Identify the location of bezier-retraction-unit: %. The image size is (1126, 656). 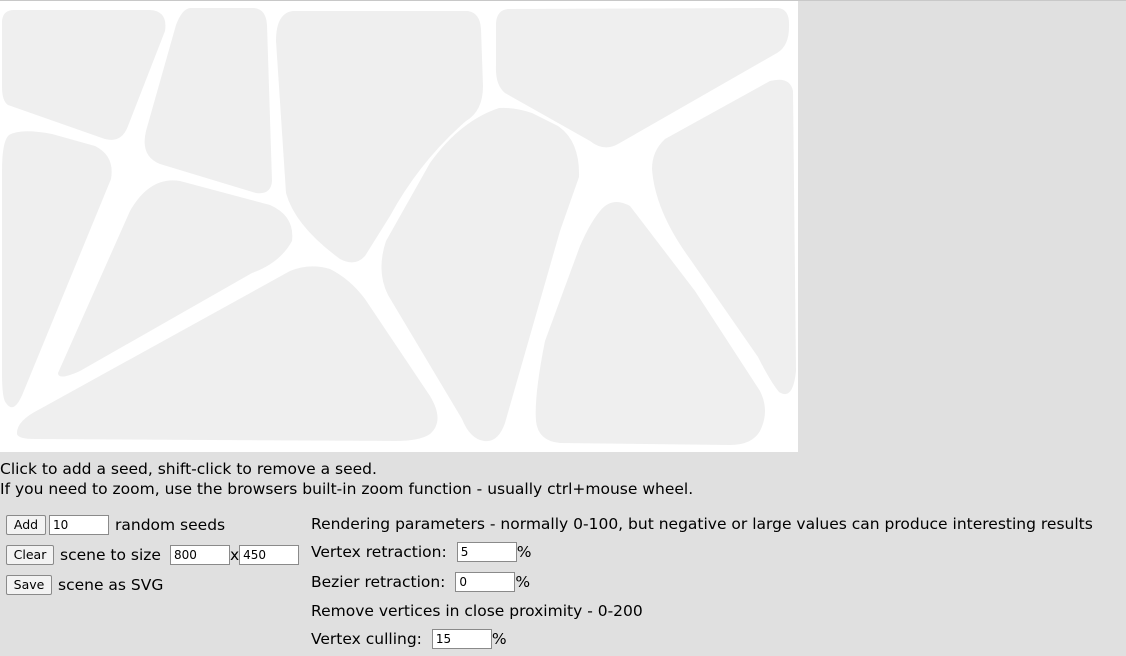
(523, 582).